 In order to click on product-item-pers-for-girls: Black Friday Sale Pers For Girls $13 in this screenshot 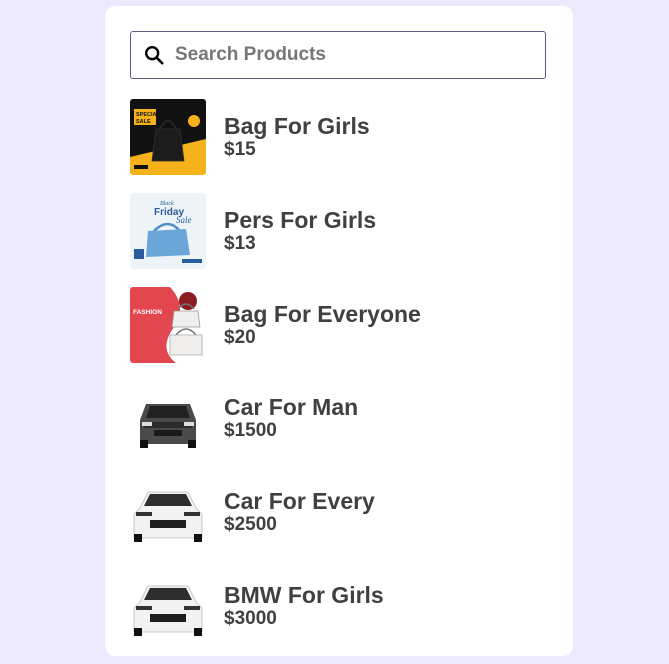, I will do `click(340, 230)`.